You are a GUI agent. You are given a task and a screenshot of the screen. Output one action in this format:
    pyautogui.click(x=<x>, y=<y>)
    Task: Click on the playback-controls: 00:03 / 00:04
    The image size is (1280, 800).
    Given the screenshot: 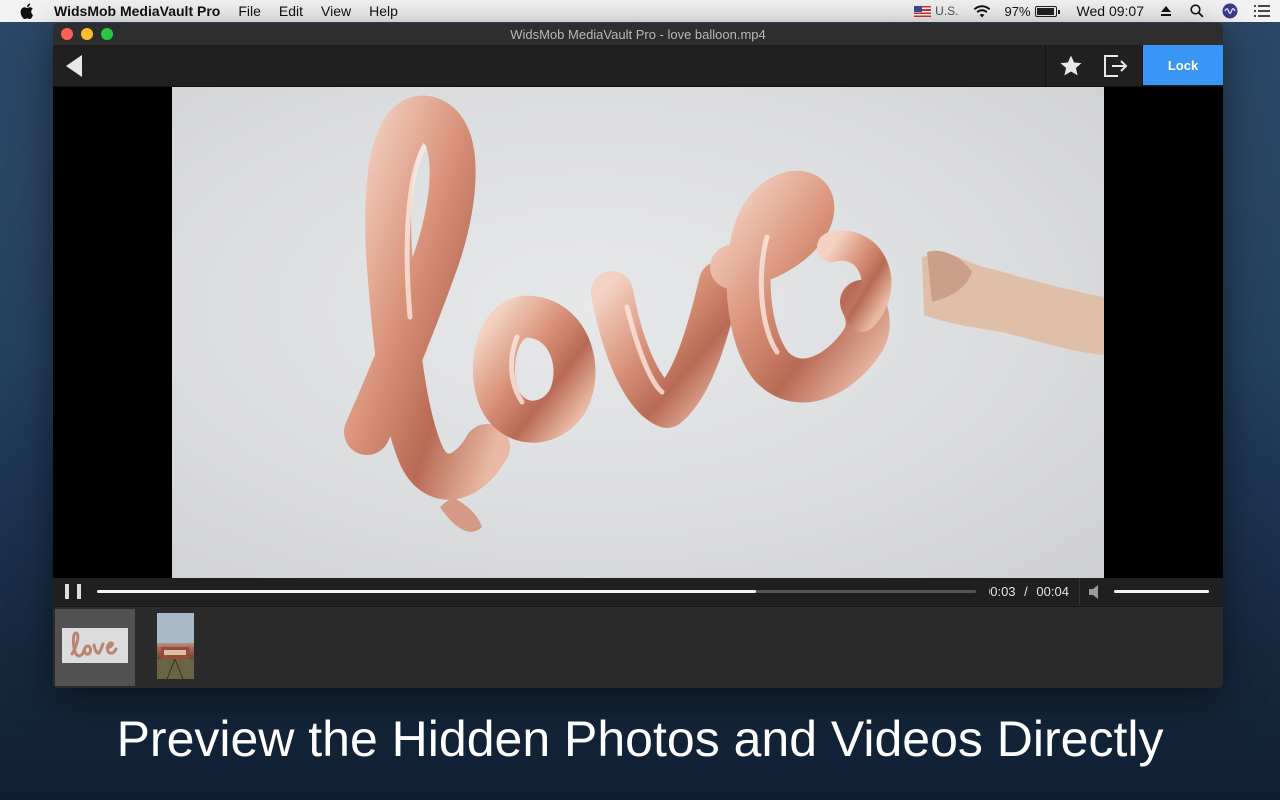 What is the action you would take?
    pyautogui.click(x=638, y=591)
    